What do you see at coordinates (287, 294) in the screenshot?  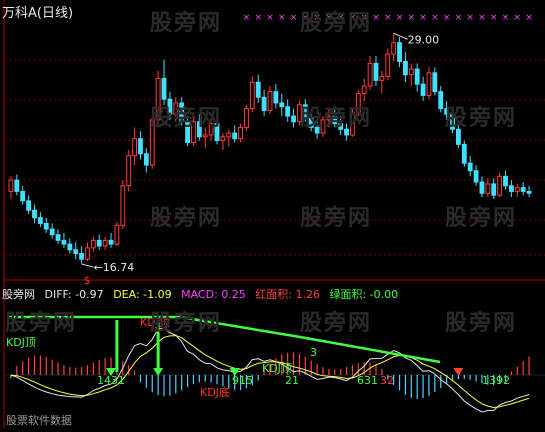 I see `red-area-value: 红面积: 1.26` at bounding box center [287, 294].